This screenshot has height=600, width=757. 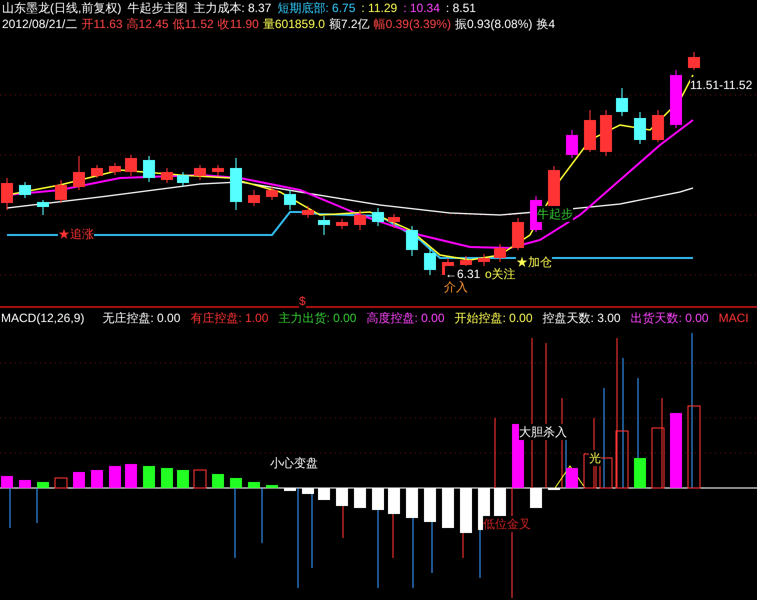 What do you see at coordinates (595, 458) in the screenshot?
I see `signal-label: 光` at bounding box center [595, 458].